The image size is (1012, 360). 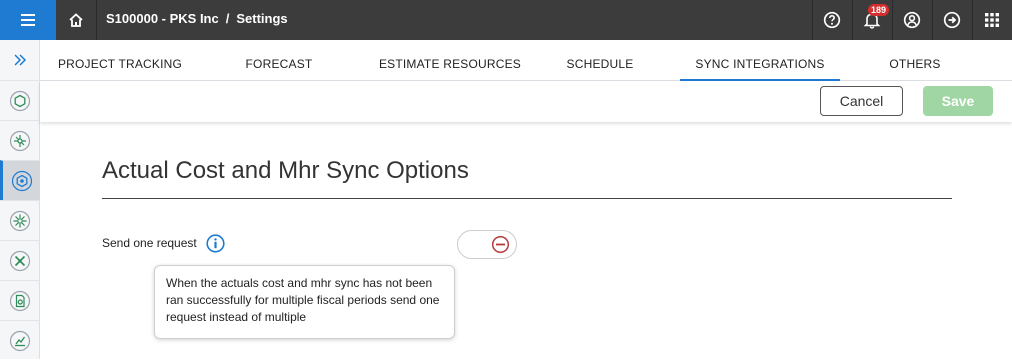 I want to click on network-icon, so click(x=20, y=140).